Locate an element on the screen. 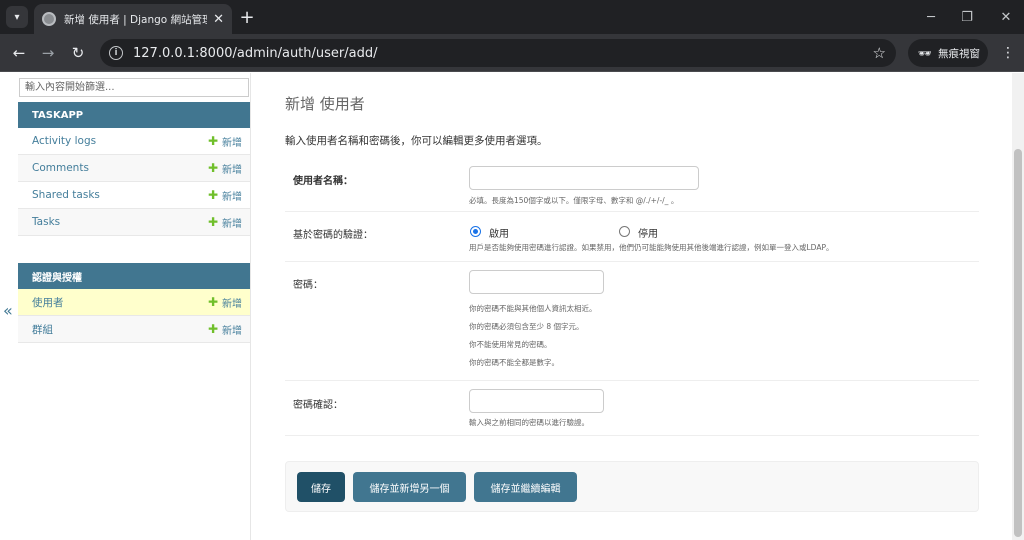  password-help-item: 你的密碼不能全都是數字。 is located at coordinates (514, 362).